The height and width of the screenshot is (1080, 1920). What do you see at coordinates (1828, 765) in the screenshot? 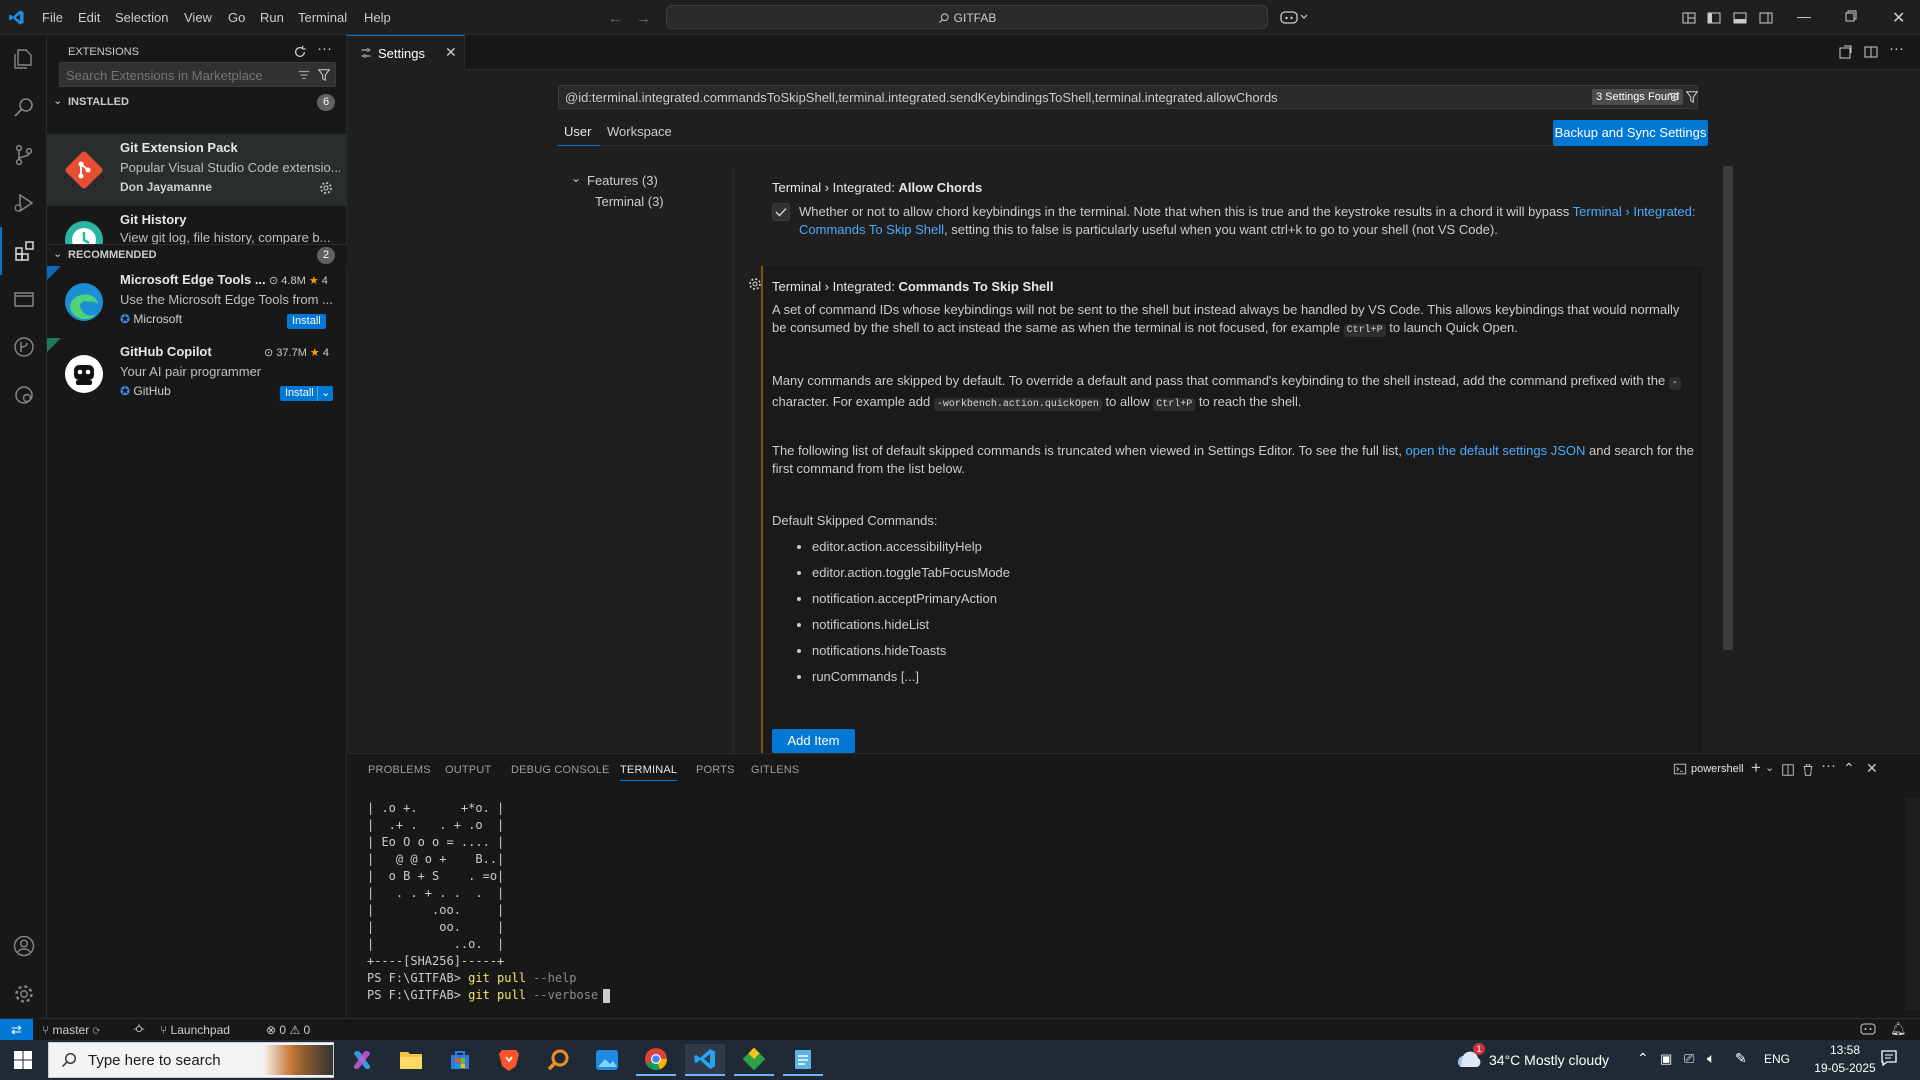
I see `panel-more-actions-icon: ···` at bounding box center [1828, 765].